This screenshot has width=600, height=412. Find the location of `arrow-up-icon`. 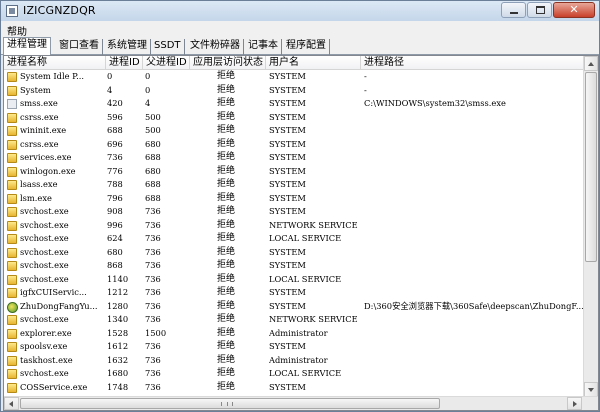

arrow-up-icon is located at coordinates (591, 64).